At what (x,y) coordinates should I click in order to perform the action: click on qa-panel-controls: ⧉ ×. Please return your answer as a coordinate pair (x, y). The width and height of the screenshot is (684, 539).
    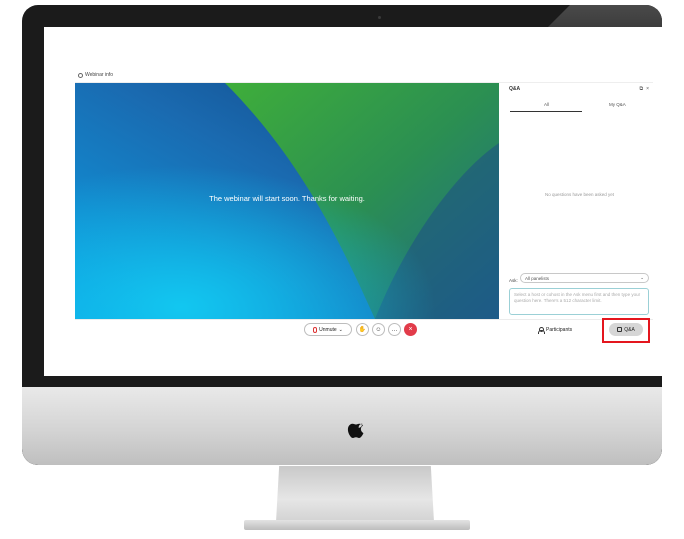
    Looking at the image, I should click on (645, 89).